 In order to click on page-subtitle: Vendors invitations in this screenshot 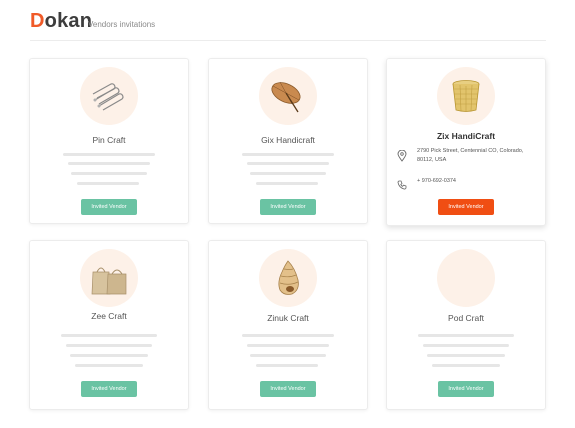, I will do `click(122, 24)`.